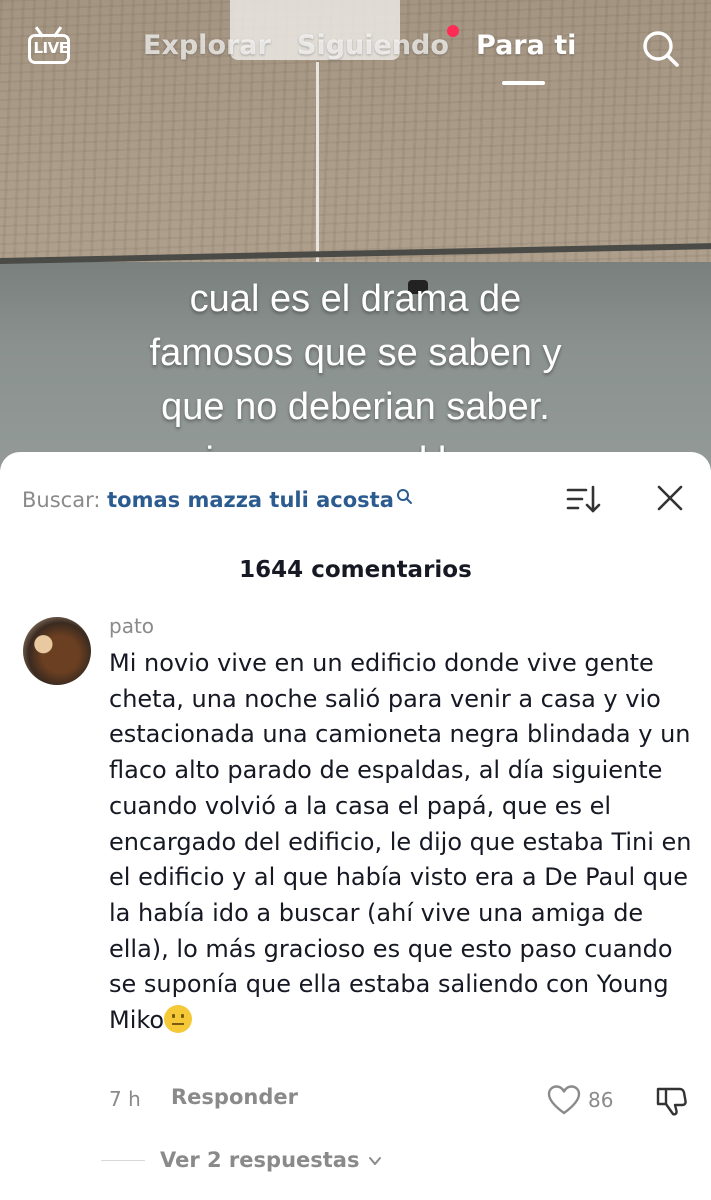  Describe the element at coordinates (355, 353) in the screenshot. I see `video-caption-line: famosos que se saben y` at that location.